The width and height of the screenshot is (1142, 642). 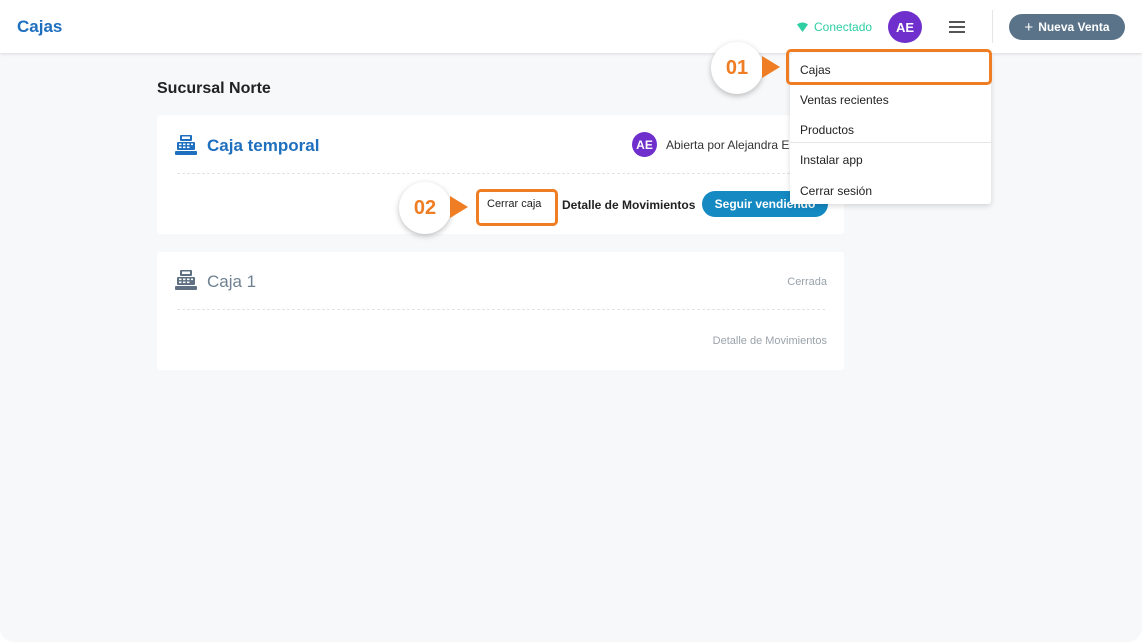 What do you see at coordinates (737, 68) in the screenshot?
I see `step-badge-01: 01` at bounding box center [737, 68].